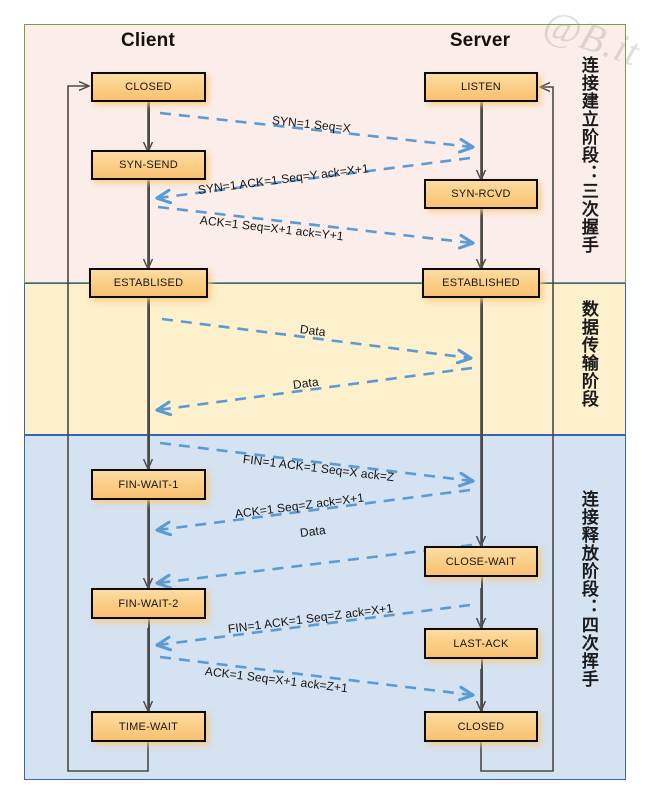 The width and height of the screenshot is (650, 804). What do you see at coordinates (587, 155) in the screenshot?
I see `phase-label-connection-establishment: 连接建立阶段：三次握手` at bounding box center [587, 155].